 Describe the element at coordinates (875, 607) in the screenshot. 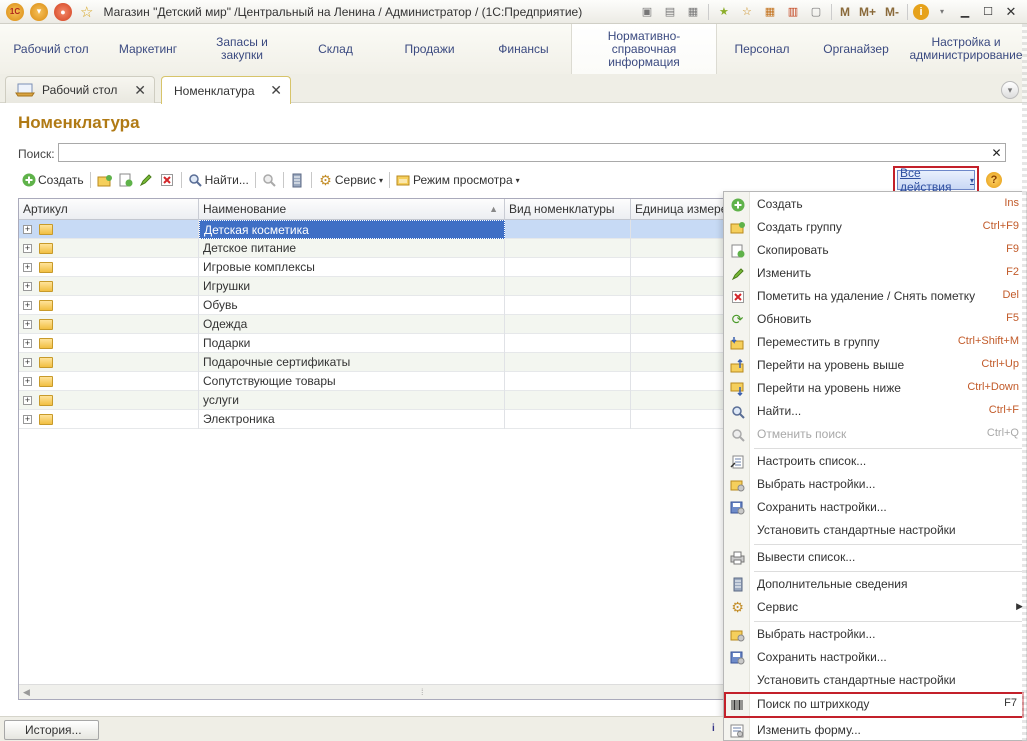

I see `menu-item-service: ⚙ Сервис ▶` at that location.